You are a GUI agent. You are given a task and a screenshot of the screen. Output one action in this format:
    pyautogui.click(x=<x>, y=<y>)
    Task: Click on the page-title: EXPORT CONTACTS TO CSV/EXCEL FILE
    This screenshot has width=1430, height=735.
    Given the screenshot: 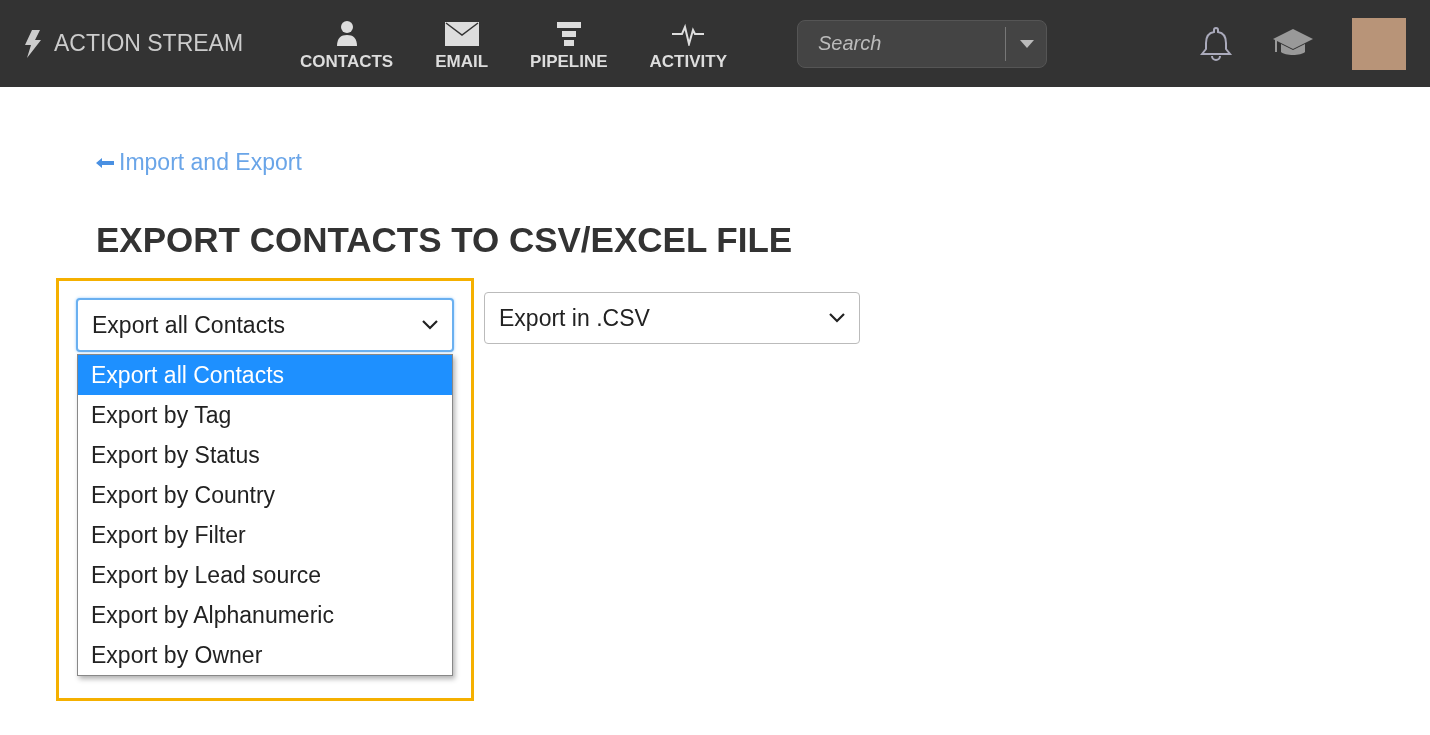 What is the action you would take?
    pyautogui.click(x=445, y=240)
    